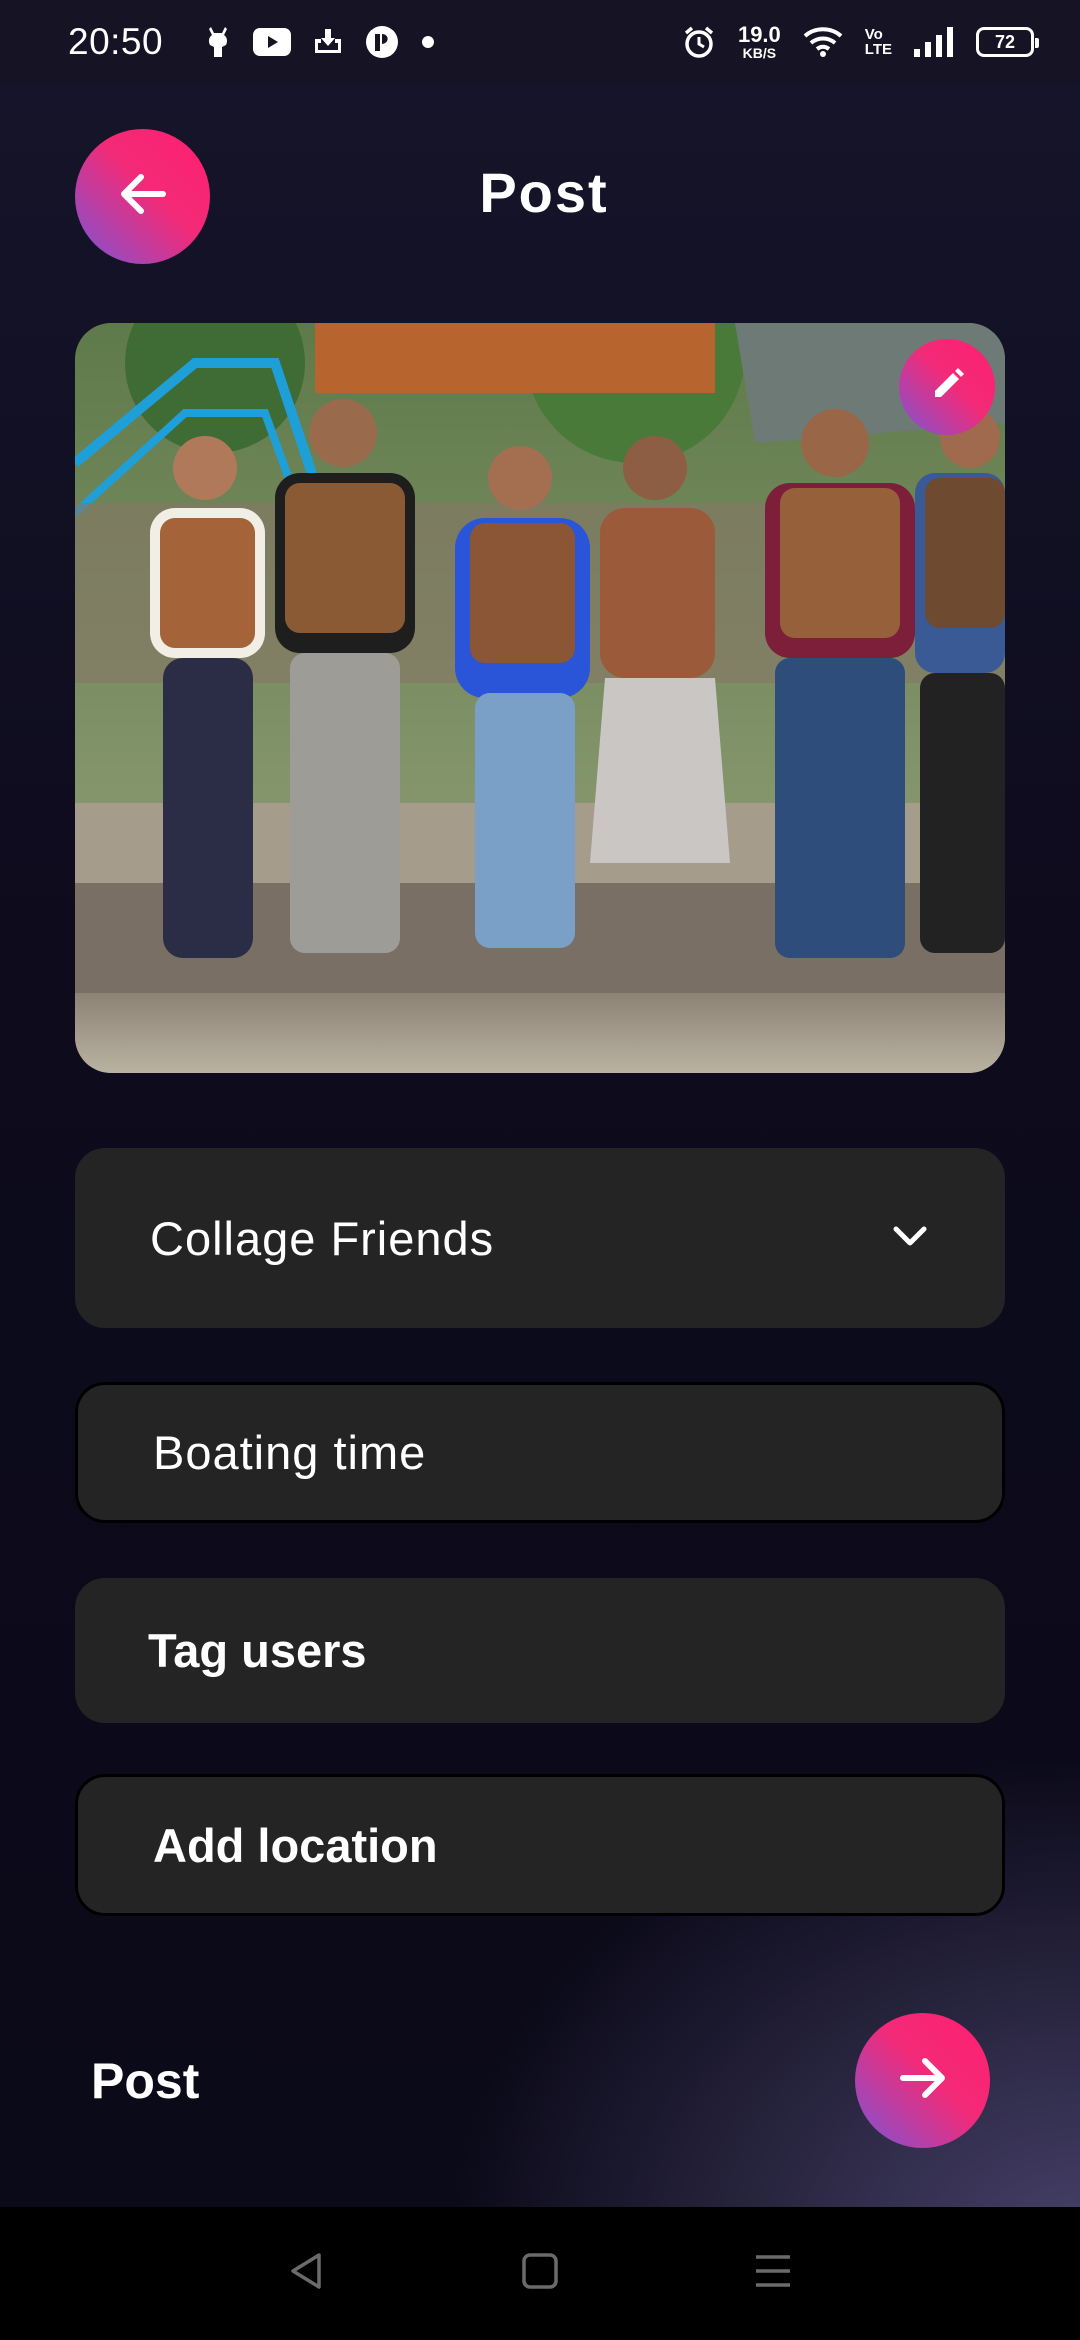 This screenshot has width=1080, height=2340. I want to click on menu-lines-icon, so click(773, 2273).